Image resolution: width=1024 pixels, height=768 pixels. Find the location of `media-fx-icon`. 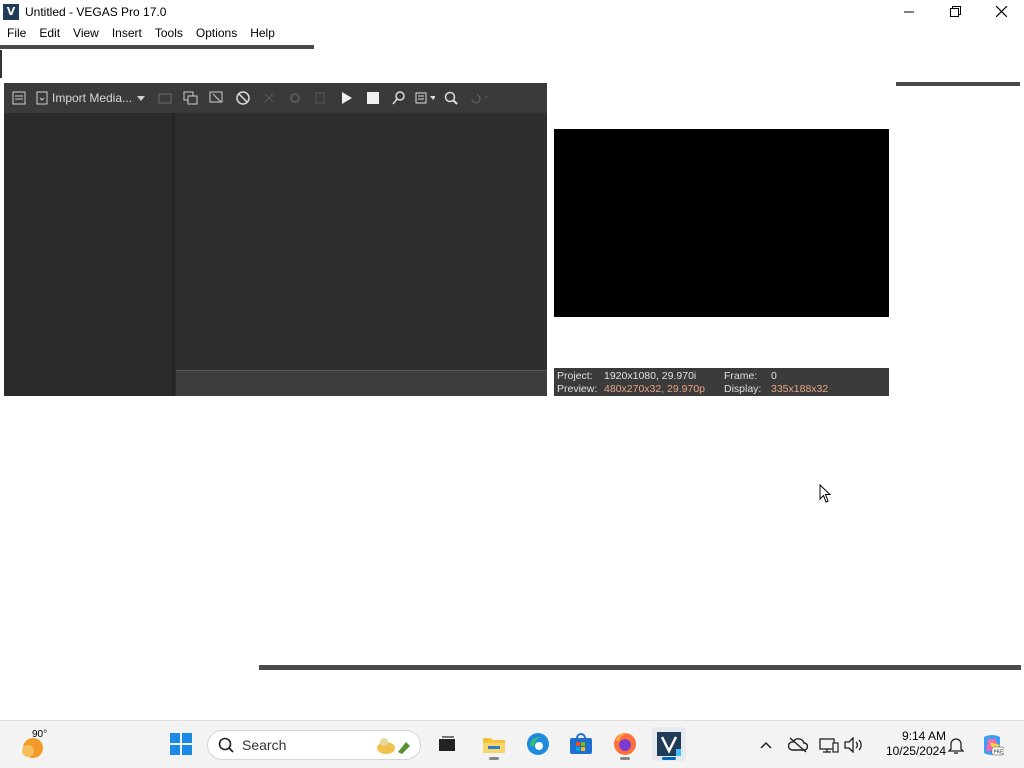

media-fx-icon is located at coordinates (243, 98).